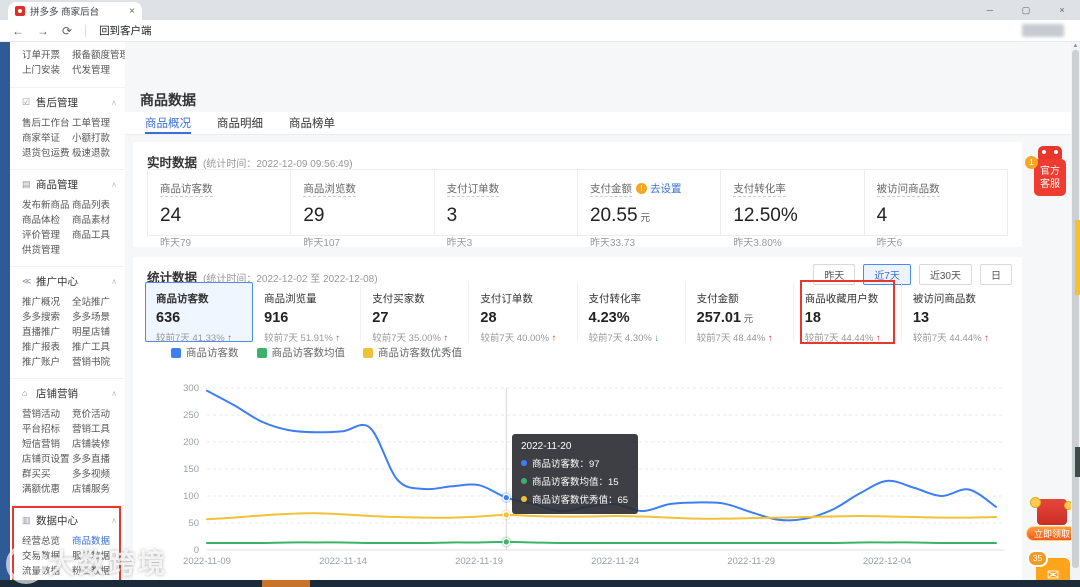 This screenshot has width=1080, height=587. What do you see at coordinates (193, 523) in the screenshot?
I see `svg-text: 50` at bounding box center [193, 523].